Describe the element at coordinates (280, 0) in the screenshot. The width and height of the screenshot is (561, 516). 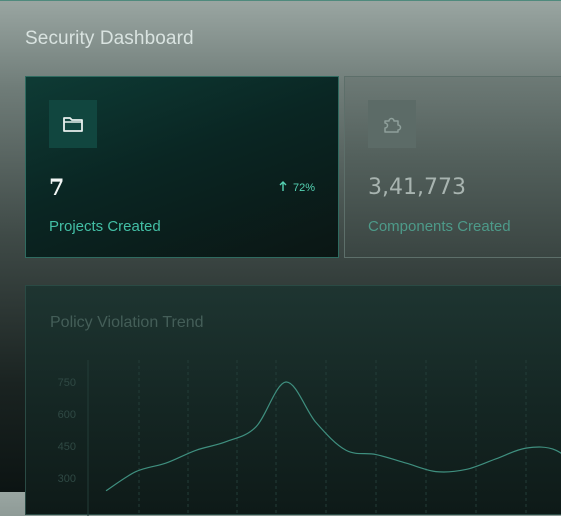
I see `top-border` at that location.